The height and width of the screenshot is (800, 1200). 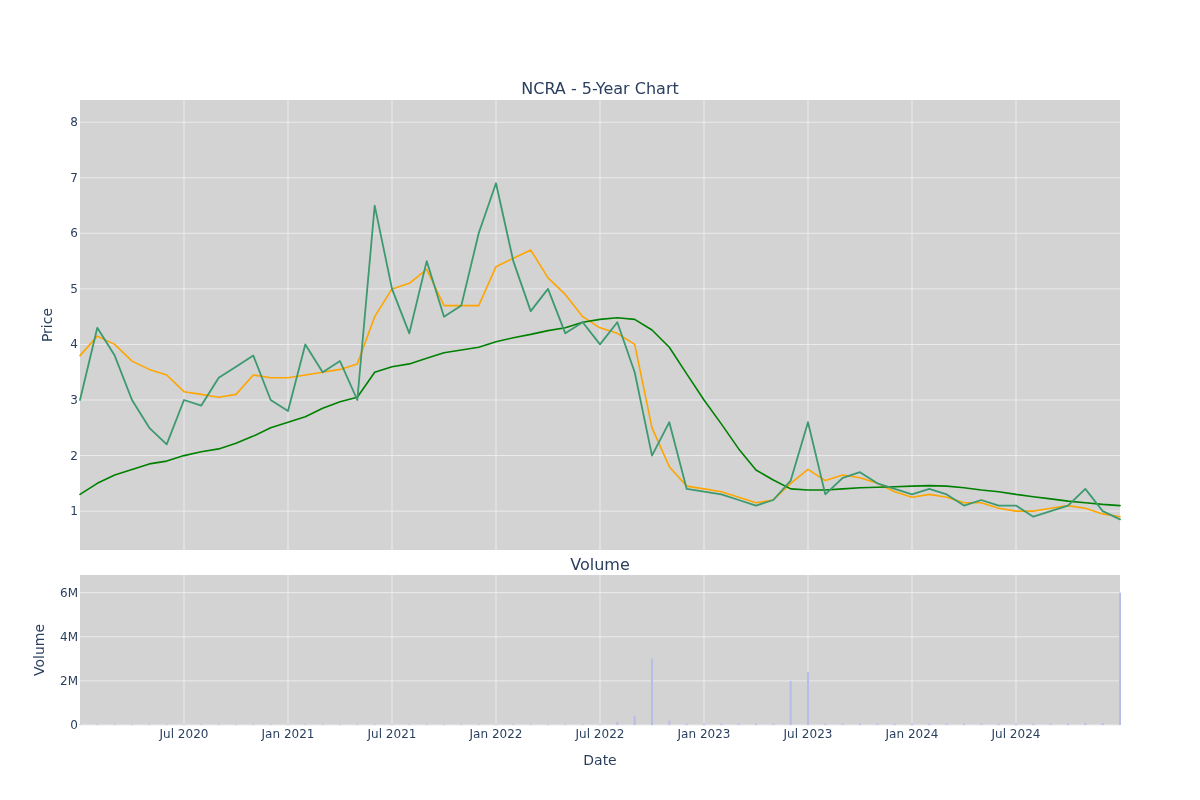 I want to click on x-tick-label: Jan 2023, so click(x=704, y=734).